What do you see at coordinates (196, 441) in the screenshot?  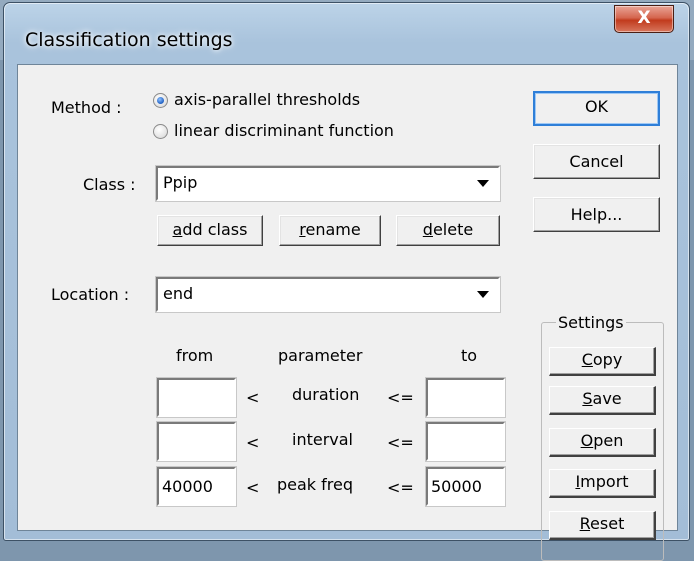 I see `interval-from-input` at bounding box center [196, 441].